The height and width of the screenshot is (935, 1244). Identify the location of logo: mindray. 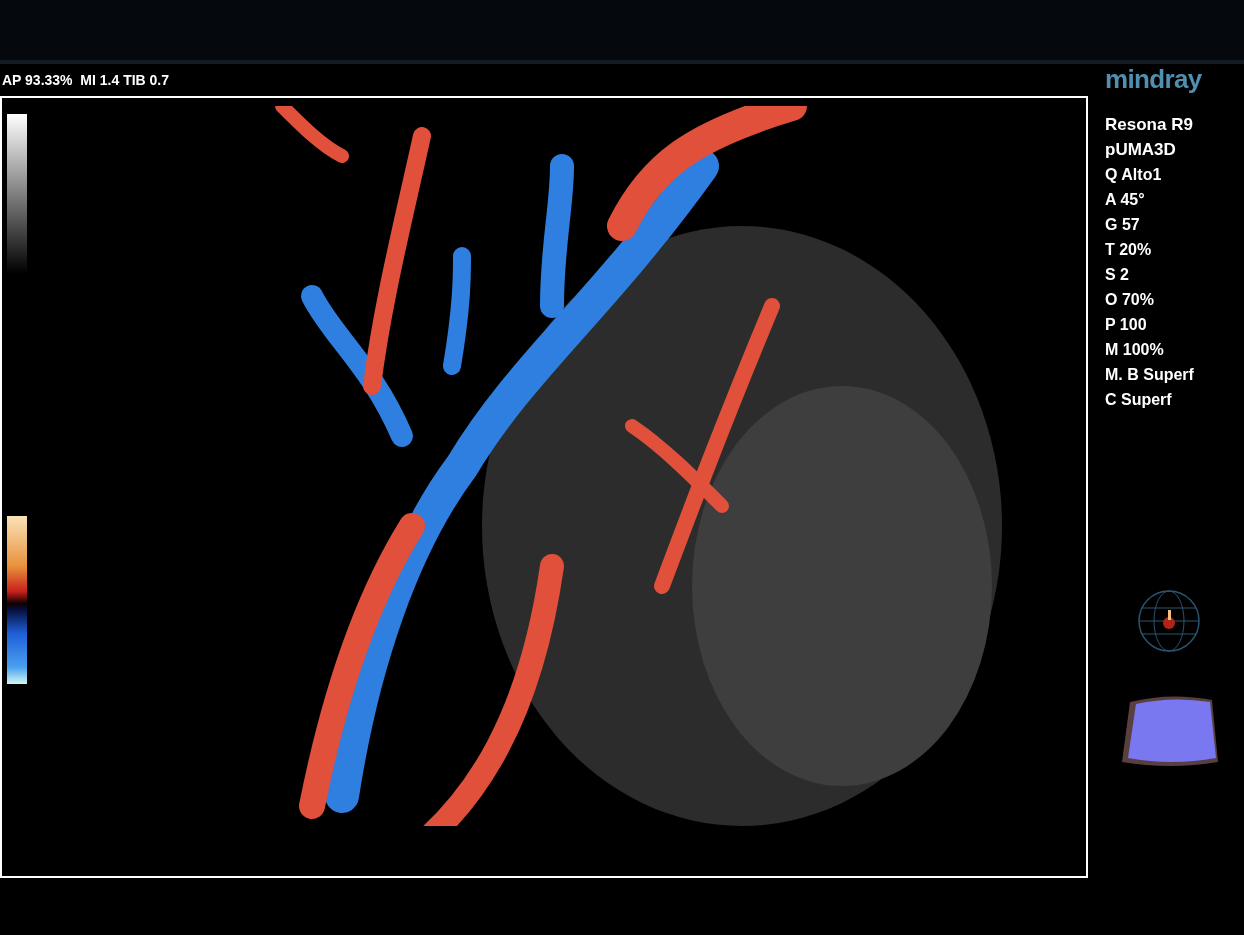
(1154, 79).